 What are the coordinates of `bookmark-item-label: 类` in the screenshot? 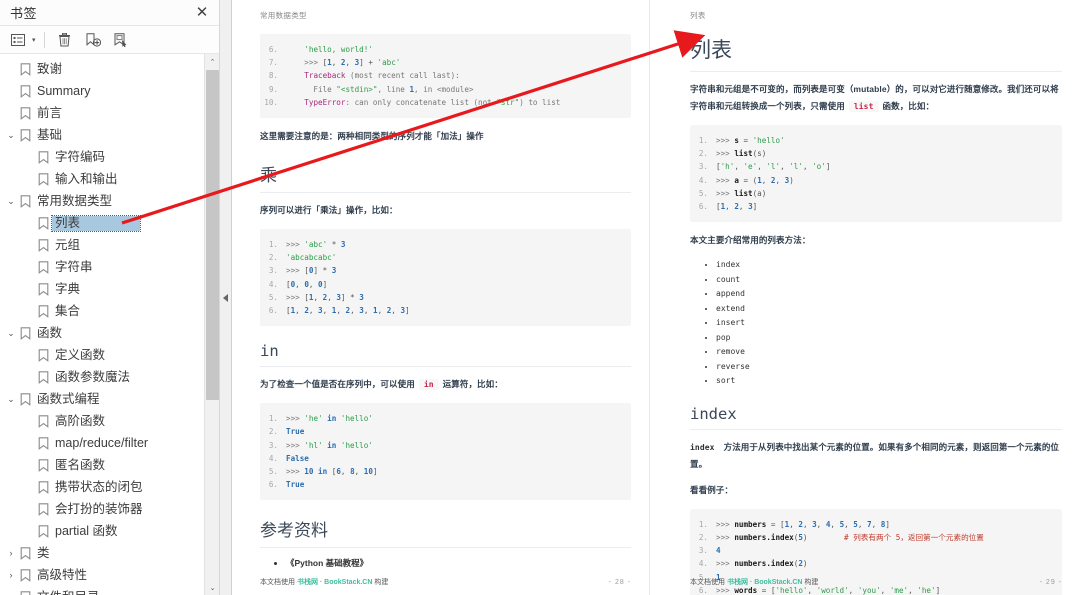 It's located at (43, 552).